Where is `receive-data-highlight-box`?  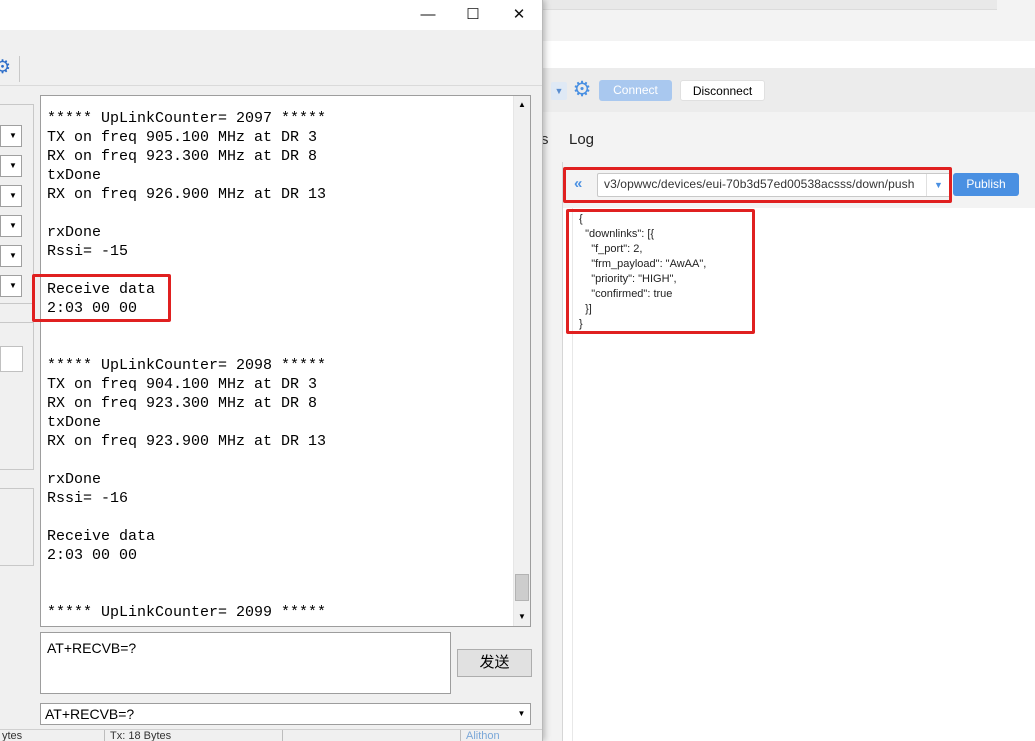
receive-data-highlight-box is located at coordinates (101, 298).